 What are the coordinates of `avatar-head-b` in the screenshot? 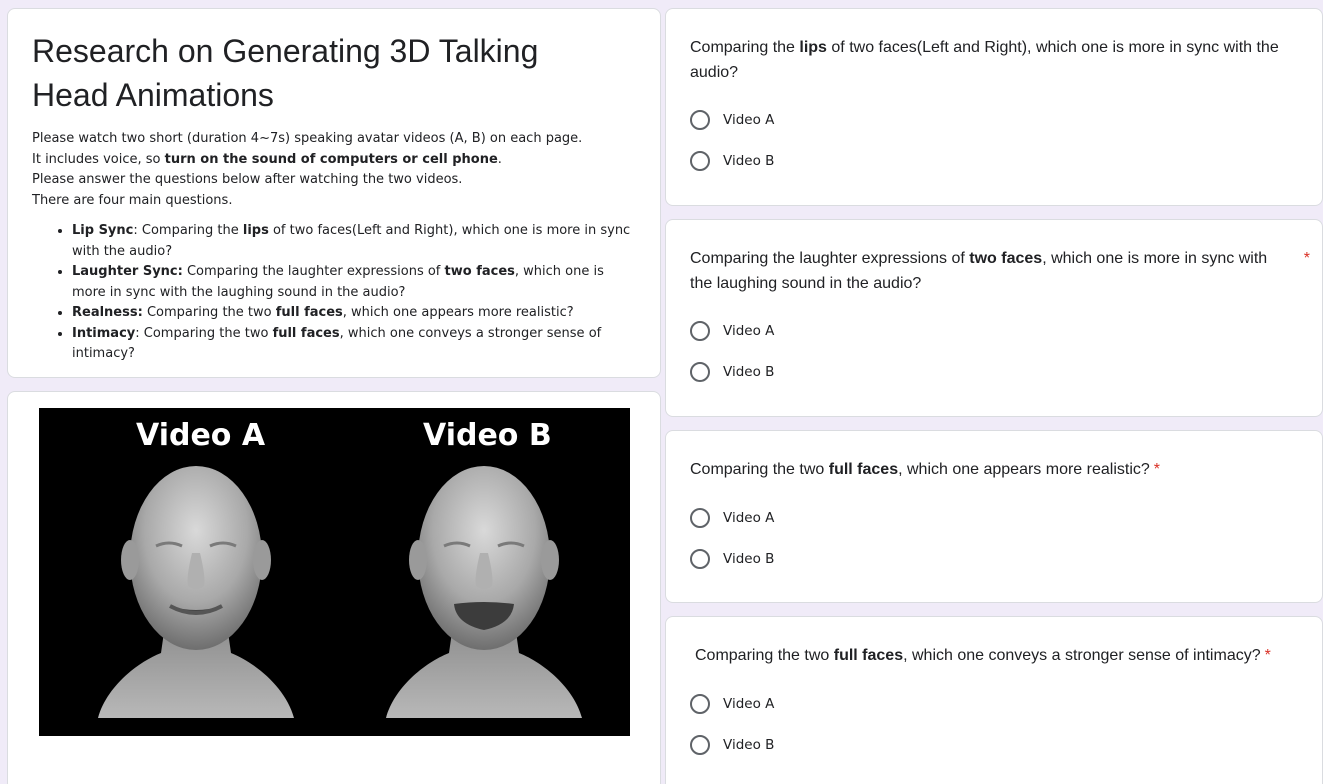 It's located at (484, 592).